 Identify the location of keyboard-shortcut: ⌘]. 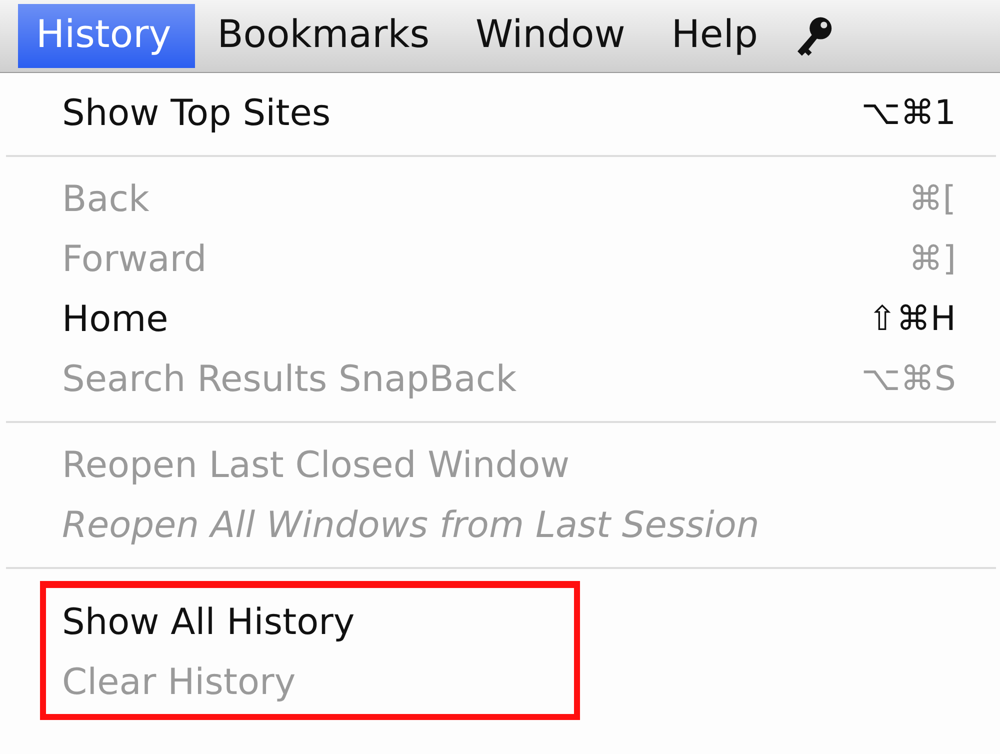
(932, 259).